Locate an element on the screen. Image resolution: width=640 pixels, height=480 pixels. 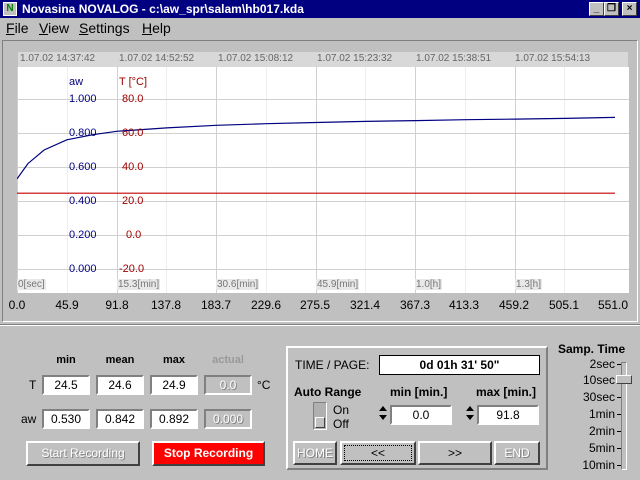
time-label: 45.9[min] is located at coordinates (338, 284).